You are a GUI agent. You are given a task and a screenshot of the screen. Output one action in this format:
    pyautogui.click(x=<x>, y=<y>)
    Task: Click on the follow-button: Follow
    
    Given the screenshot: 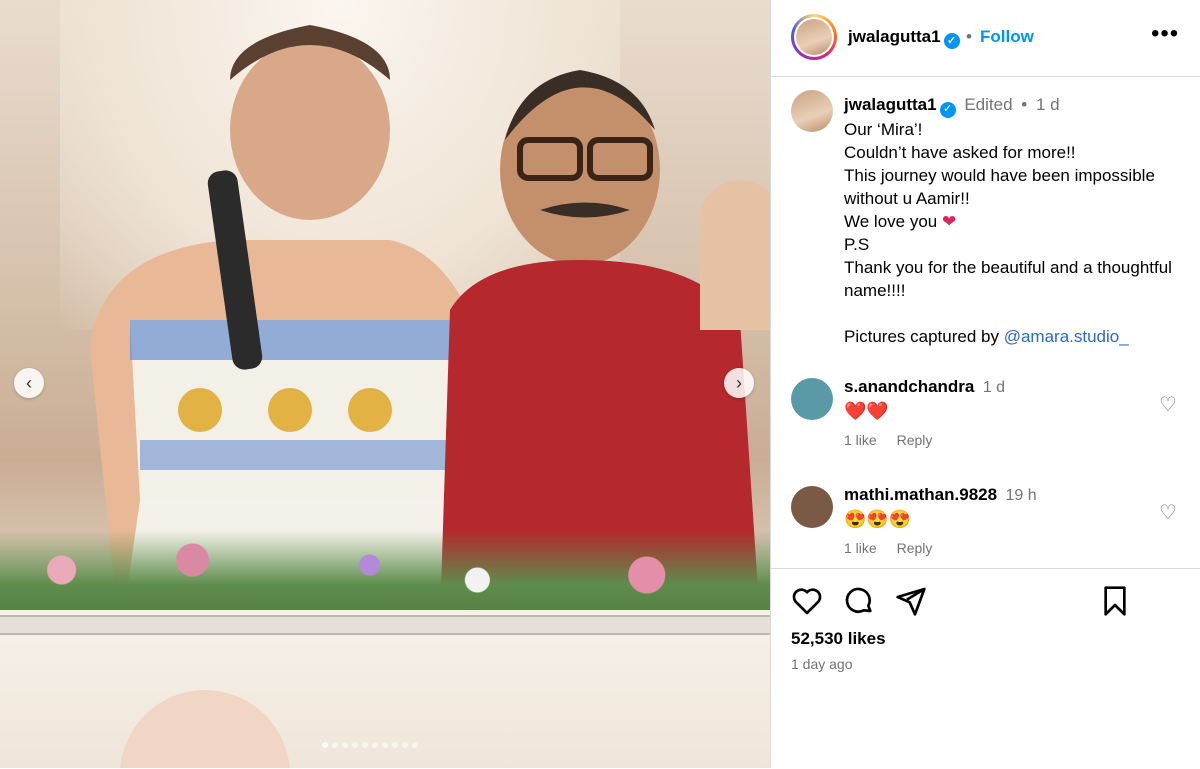 What is the action you would take?
    pyautogui.click(x=1007, y=37)
    